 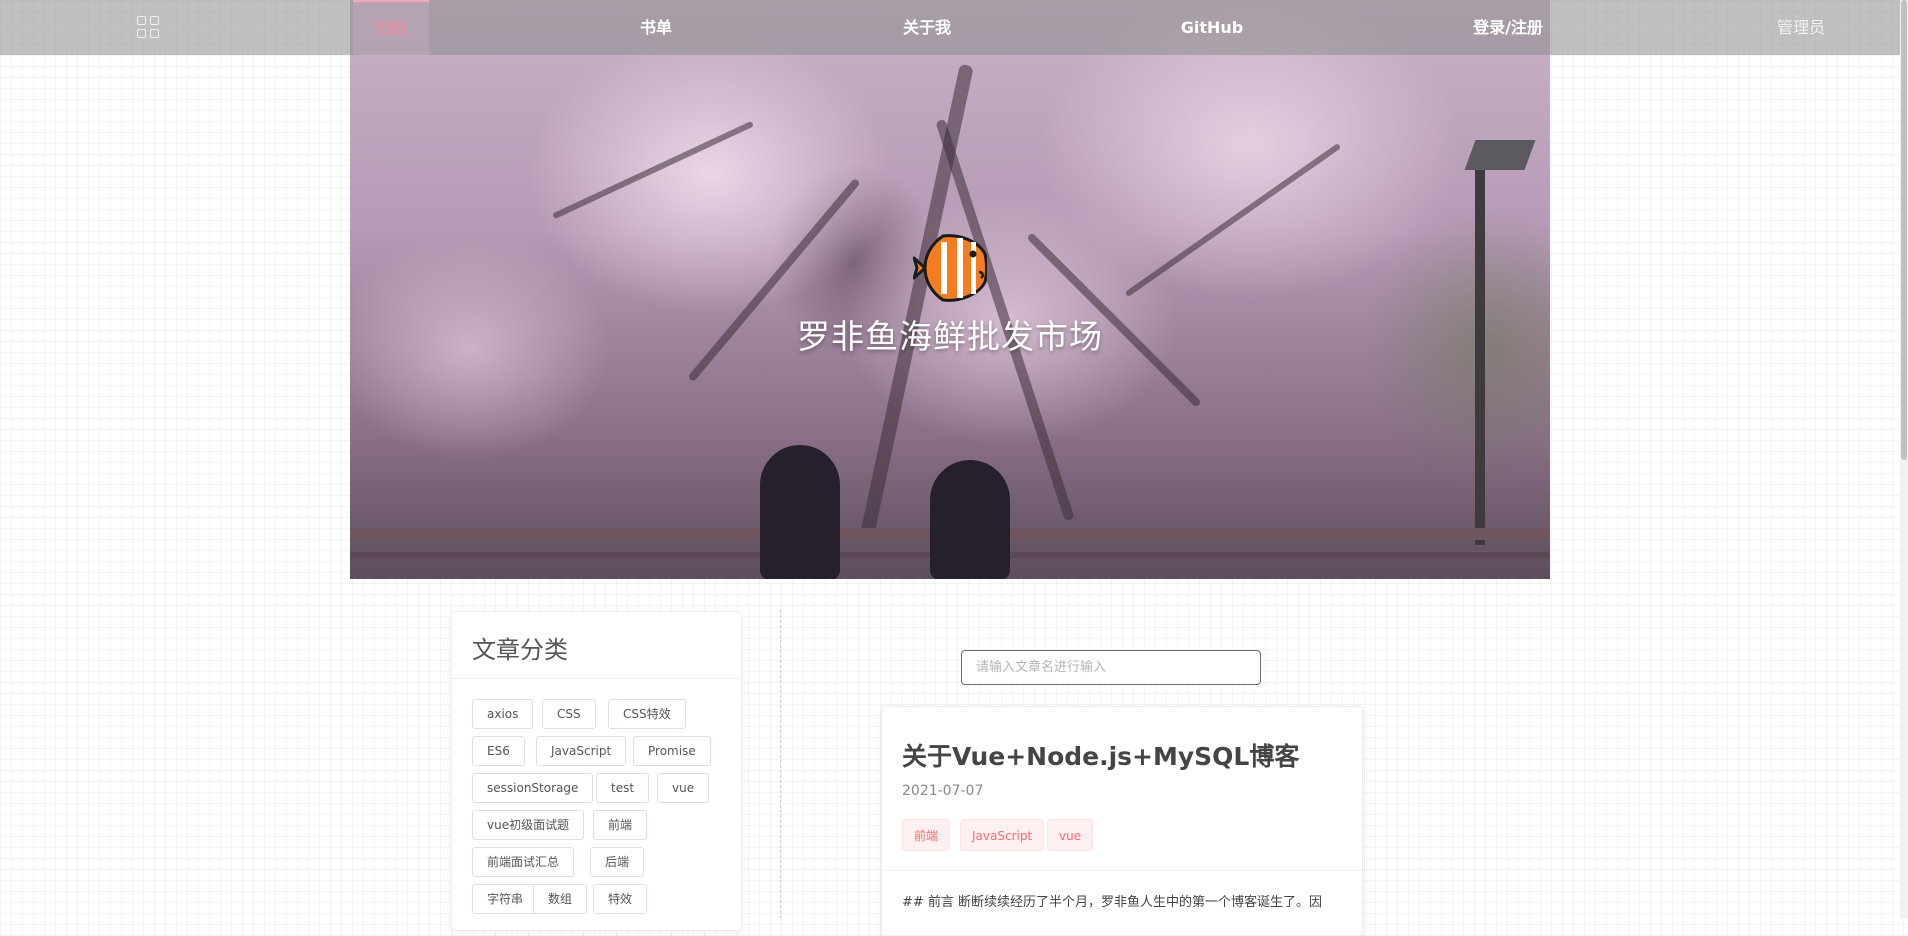 I want to click on article-date: 2021-07-07, so click(x=943, y=791).